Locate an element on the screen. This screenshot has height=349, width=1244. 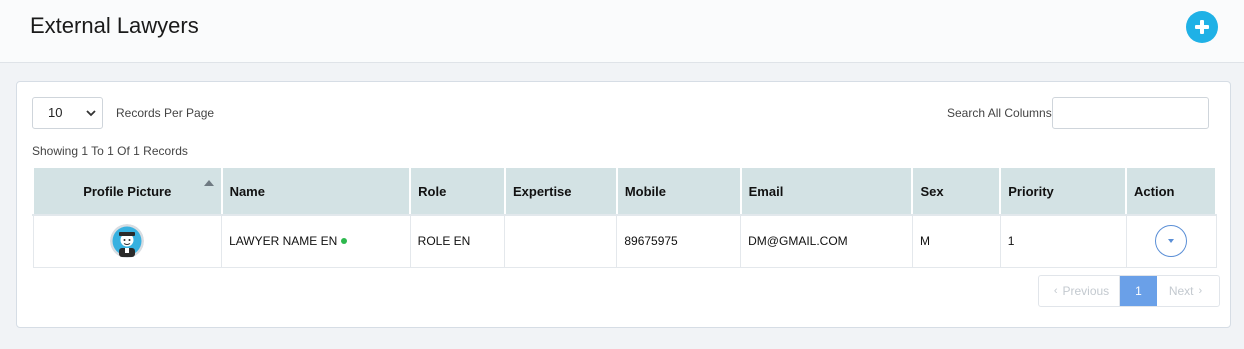
row-action-dropdown-button is located at coordinates (1171, 241).